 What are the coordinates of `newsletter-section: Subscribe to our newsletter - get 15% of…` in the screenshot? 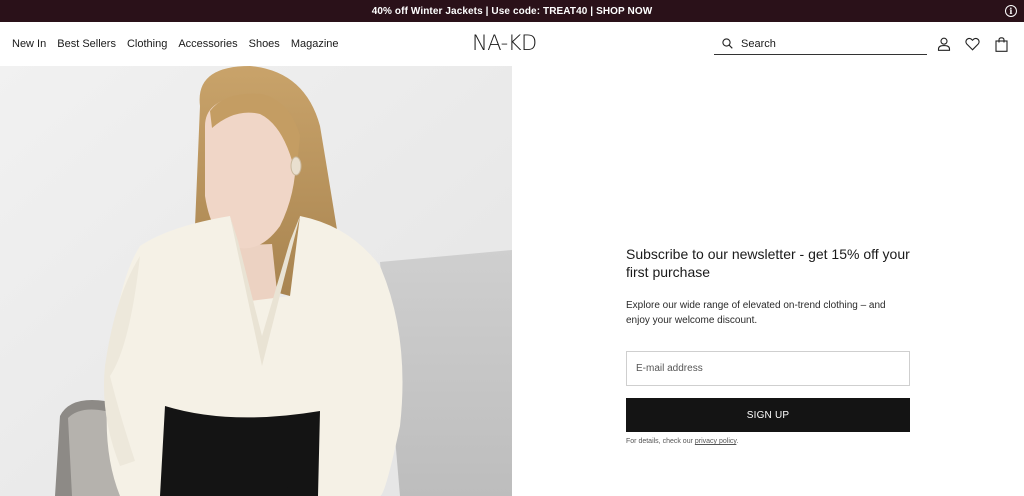 It's located at (768, 345).